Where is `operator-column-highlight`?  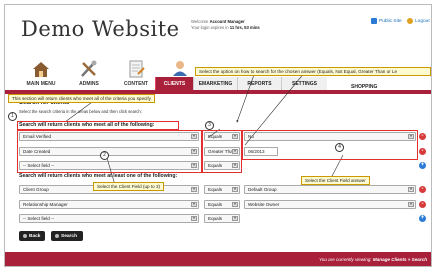 operator-column-highlight is located at coordinates (222, 151).